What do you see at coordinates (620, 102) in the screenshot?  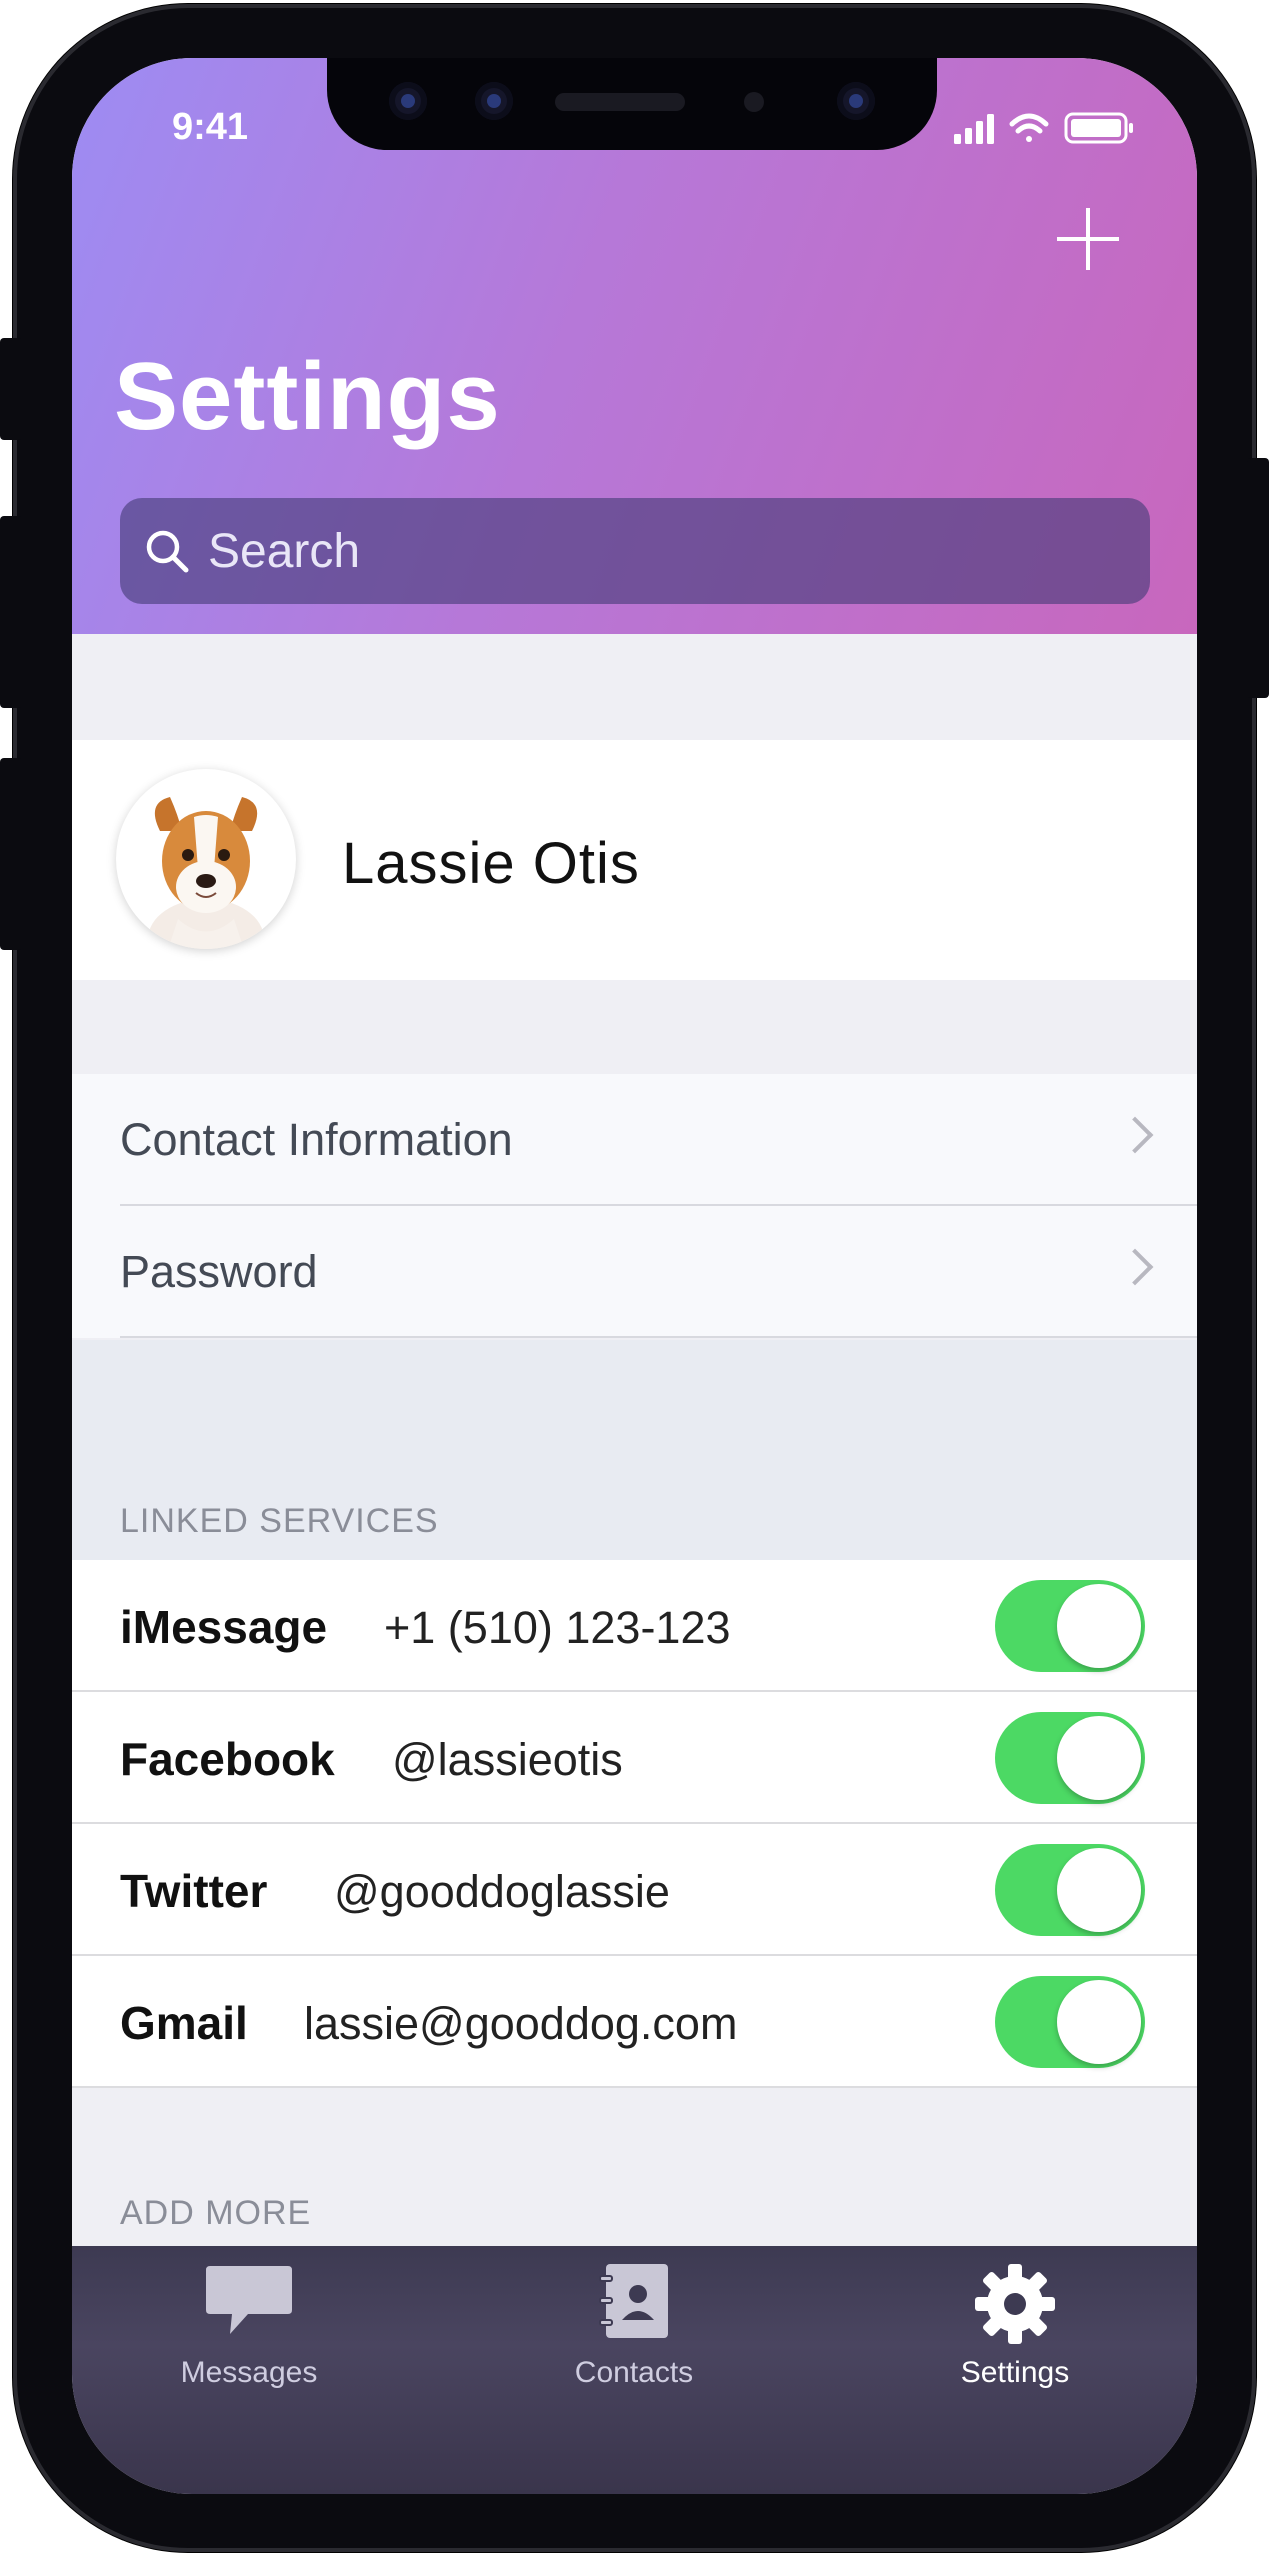 I see `earpiece-speaker` at bounding box center [620, 102].